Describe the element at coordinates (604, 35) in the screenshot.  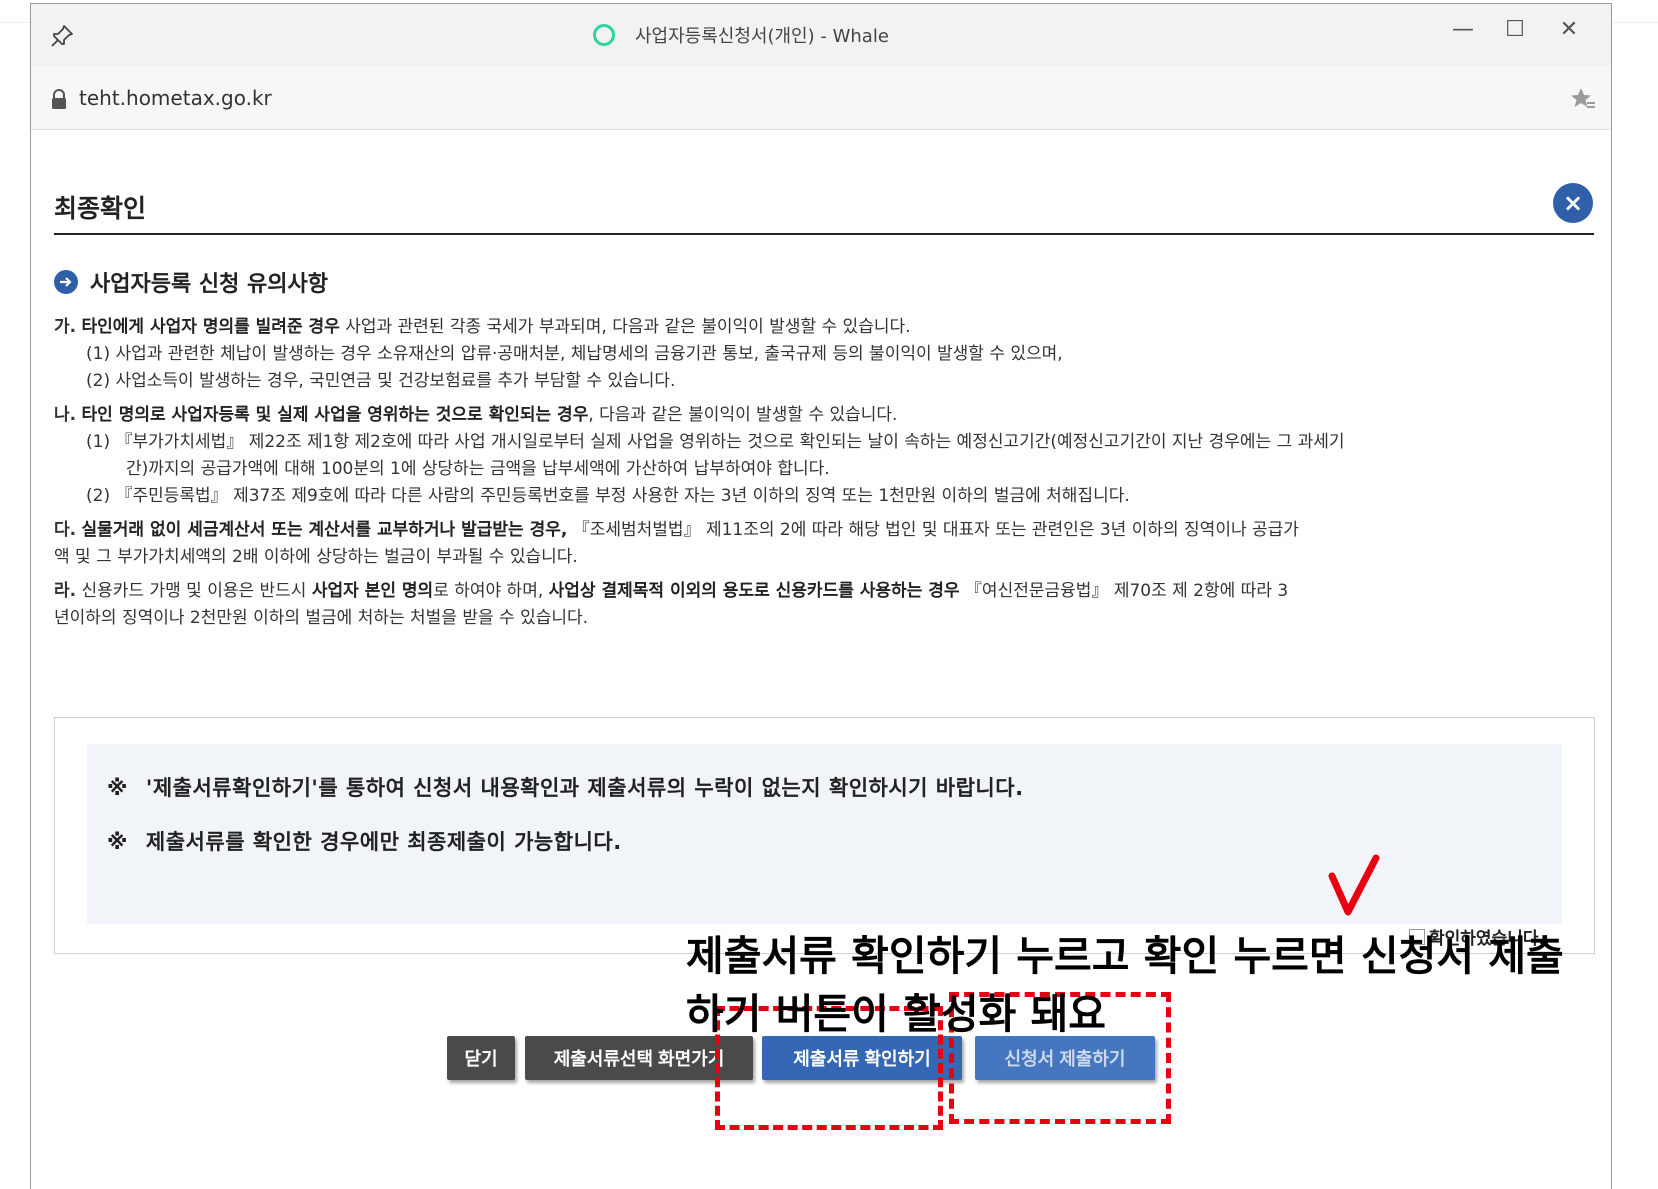
I see `whale-browser-icon` at that location.